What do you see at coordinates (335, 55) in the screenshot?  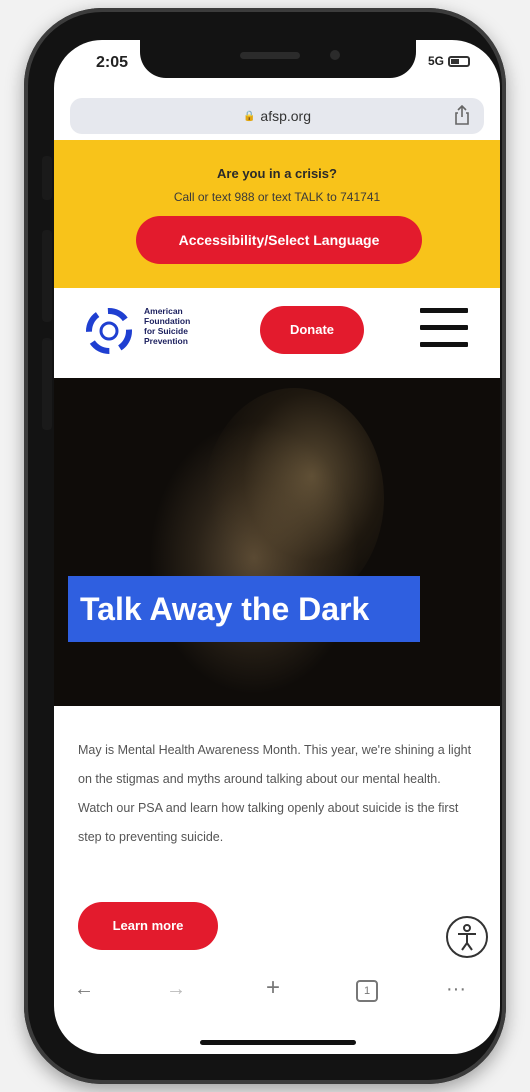 I see `front-camera` at bounding box center [335, 55].